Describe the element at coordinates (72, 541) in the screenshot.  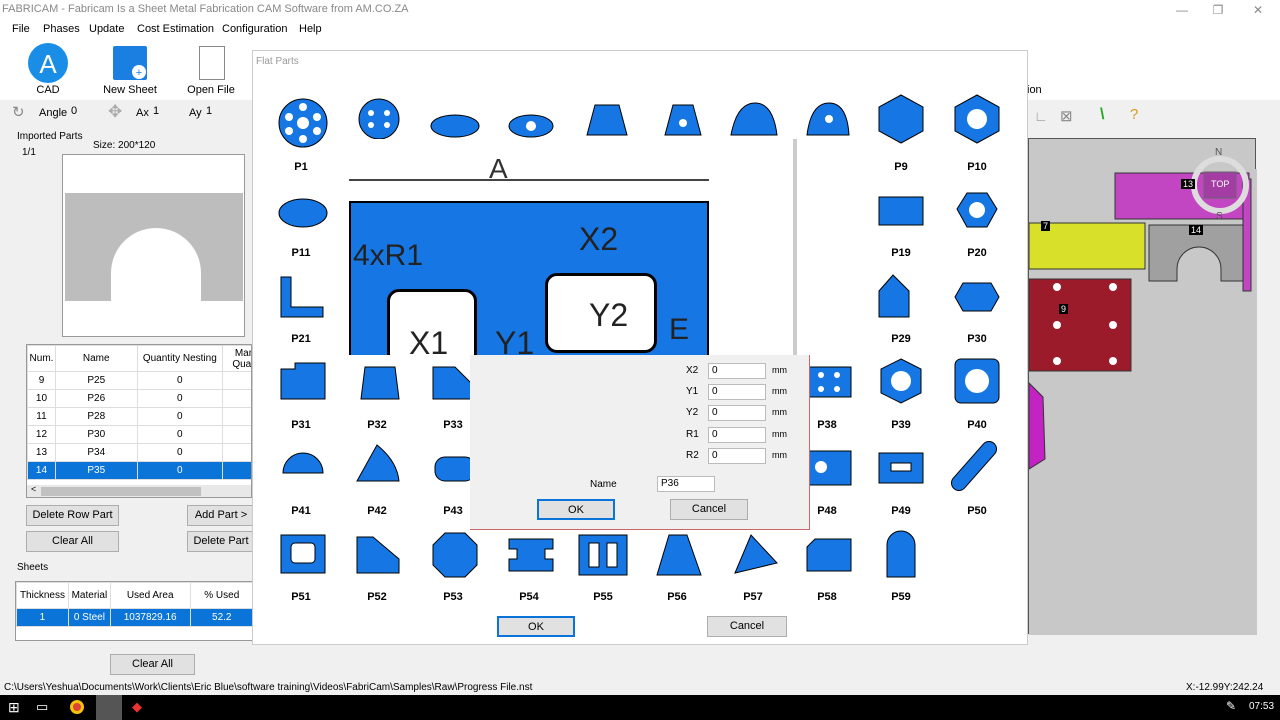
I see `clear-all-button: Clear All` at that location.